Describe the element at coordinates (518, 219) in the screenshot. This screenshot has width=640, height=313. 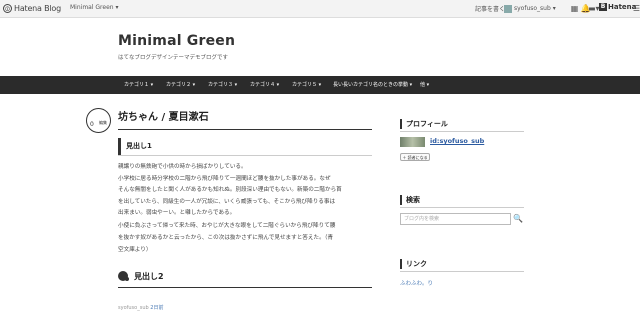
I see `search-icon: 🔍` at that location.